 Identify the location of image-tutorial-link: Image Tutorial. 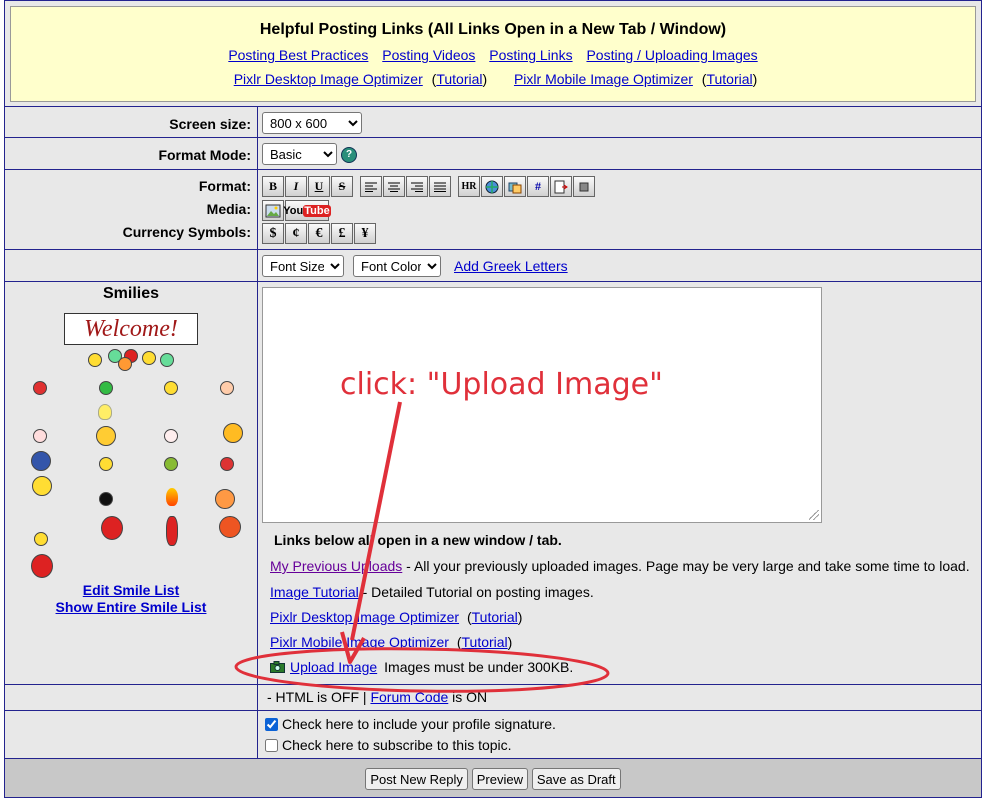
(314, 592).